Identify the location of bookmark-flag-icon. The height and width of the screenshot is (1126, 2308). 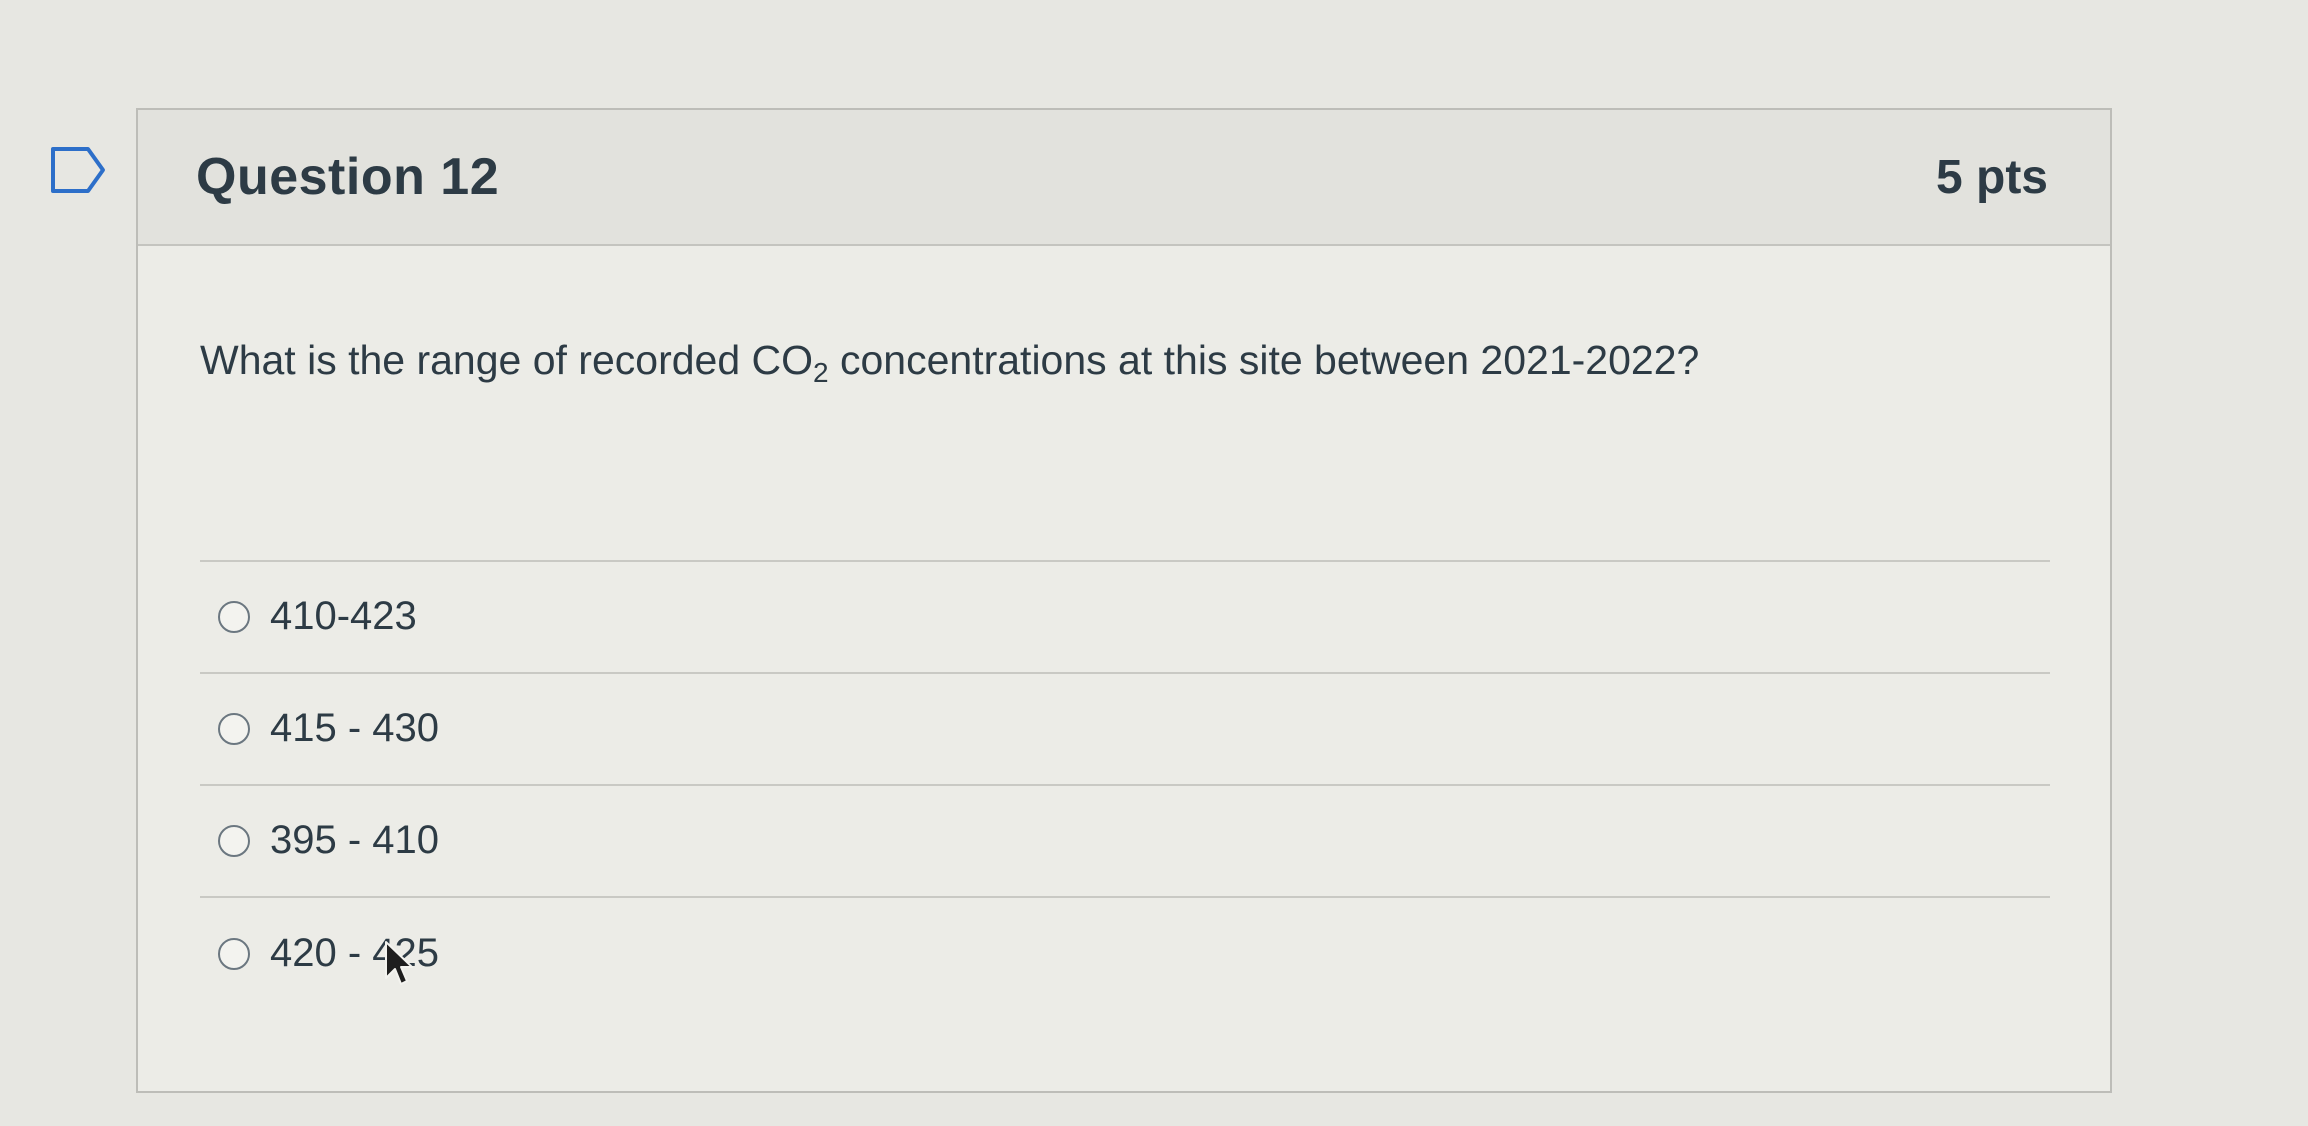
(78, 170).